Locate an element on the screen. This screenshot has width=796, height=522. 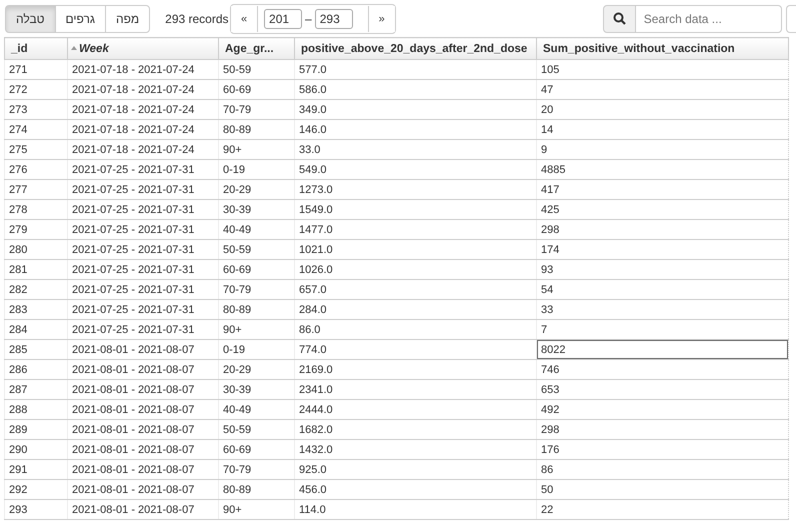
table-cell: 293 is located at coordinates (36, 510).